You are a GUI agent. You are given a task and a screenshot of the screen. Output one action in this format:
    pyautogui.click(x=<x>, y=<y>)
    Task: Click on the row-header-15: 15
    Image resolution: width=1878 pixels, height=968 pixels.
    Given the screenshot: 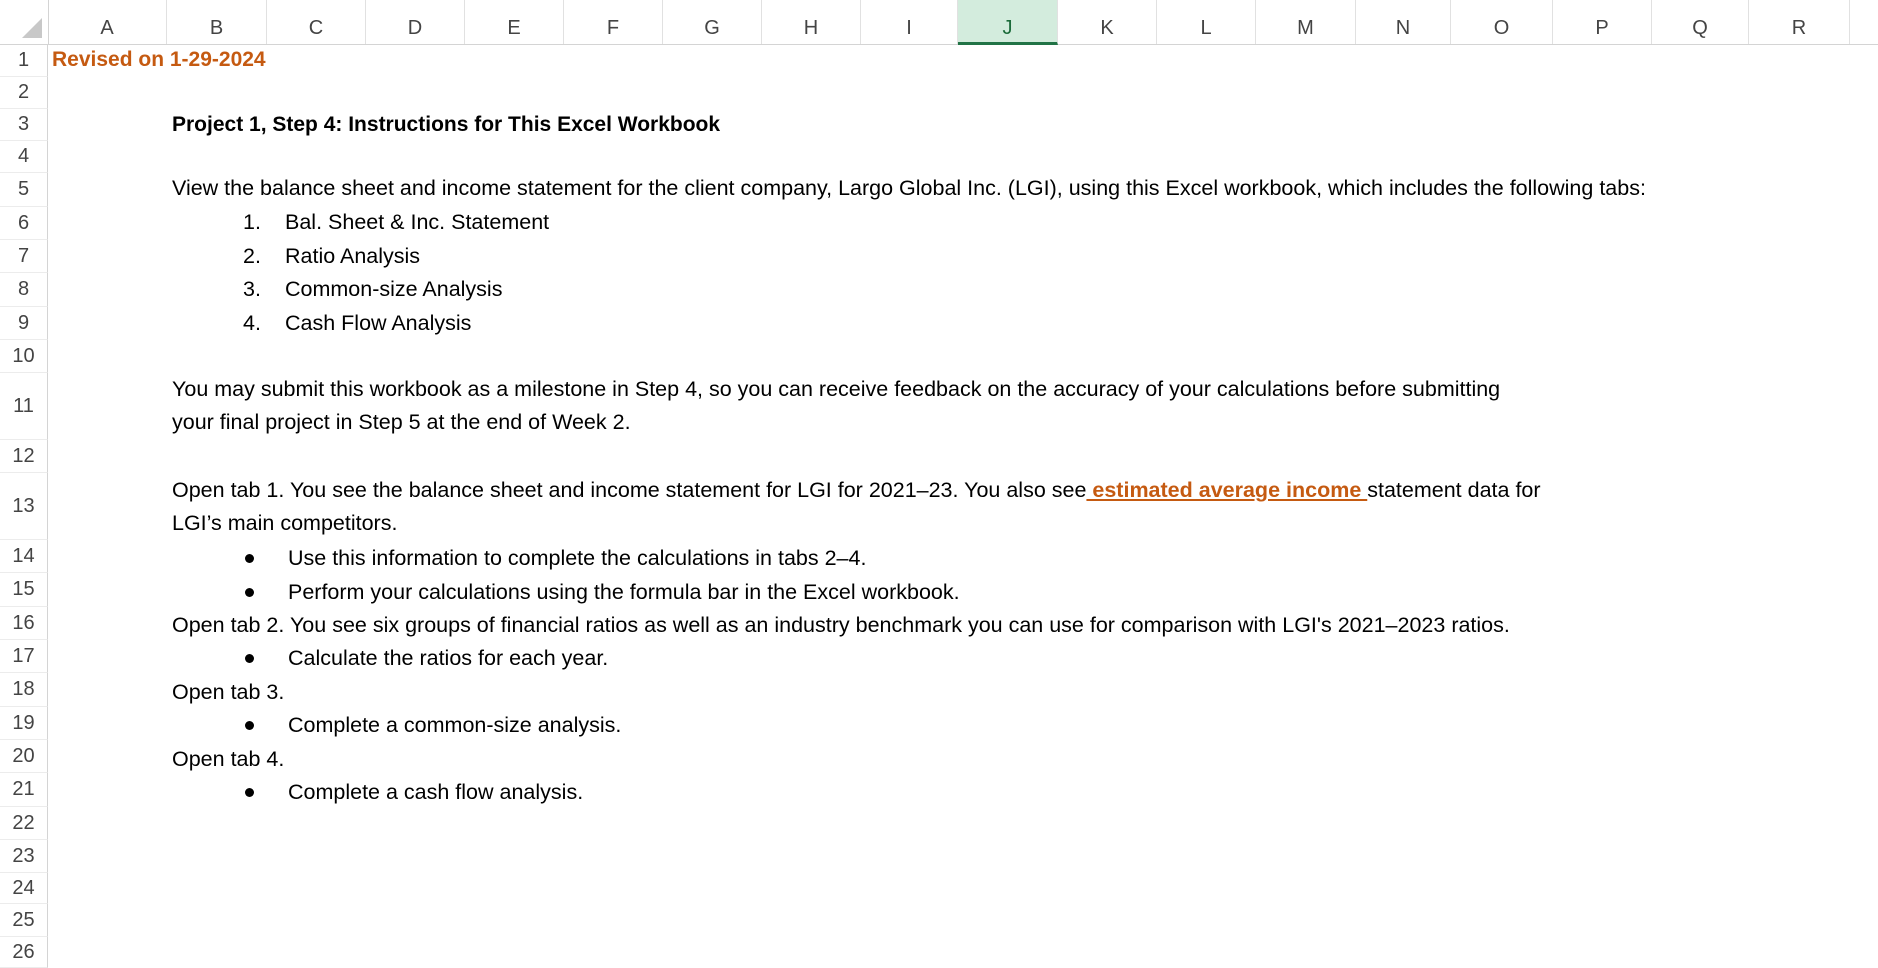 What is the action you would take?
    pyautogui.click(x=24, y=590)
    